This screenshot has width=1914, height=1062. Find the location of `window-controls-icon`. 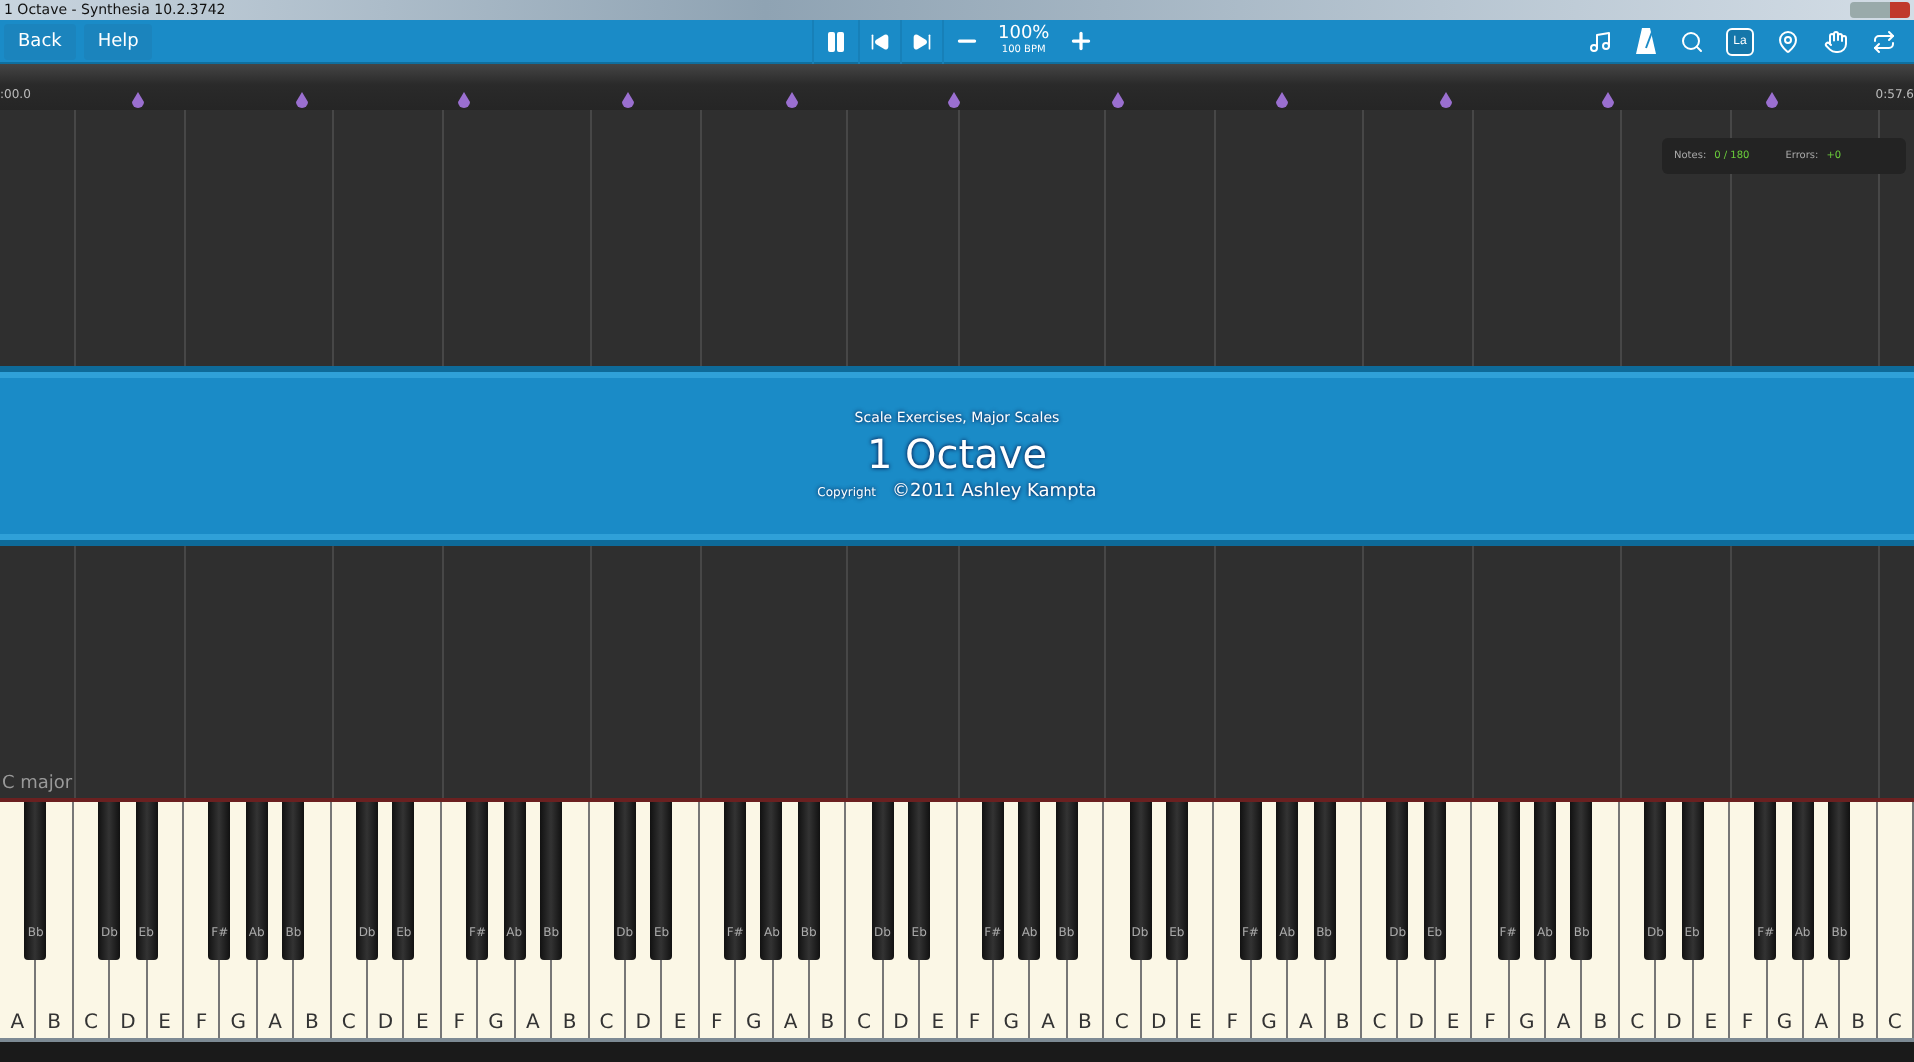

window-controls-icon is located at coordinates (1880, 10).